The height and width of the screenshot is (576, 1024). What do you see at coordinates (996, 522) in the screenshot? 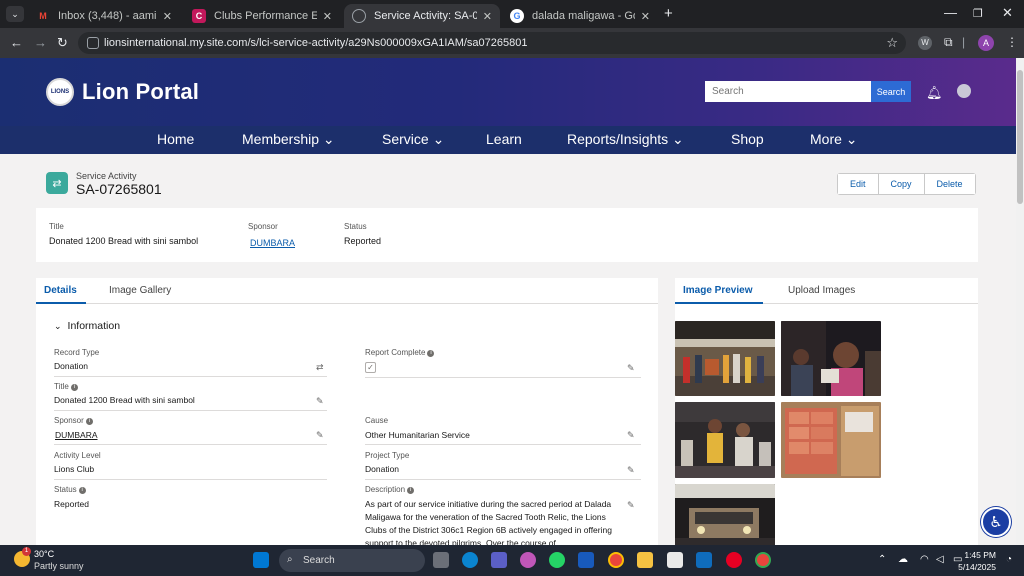
I see `accessibility-icon: ♿︎` at bounding box center [996, 522].